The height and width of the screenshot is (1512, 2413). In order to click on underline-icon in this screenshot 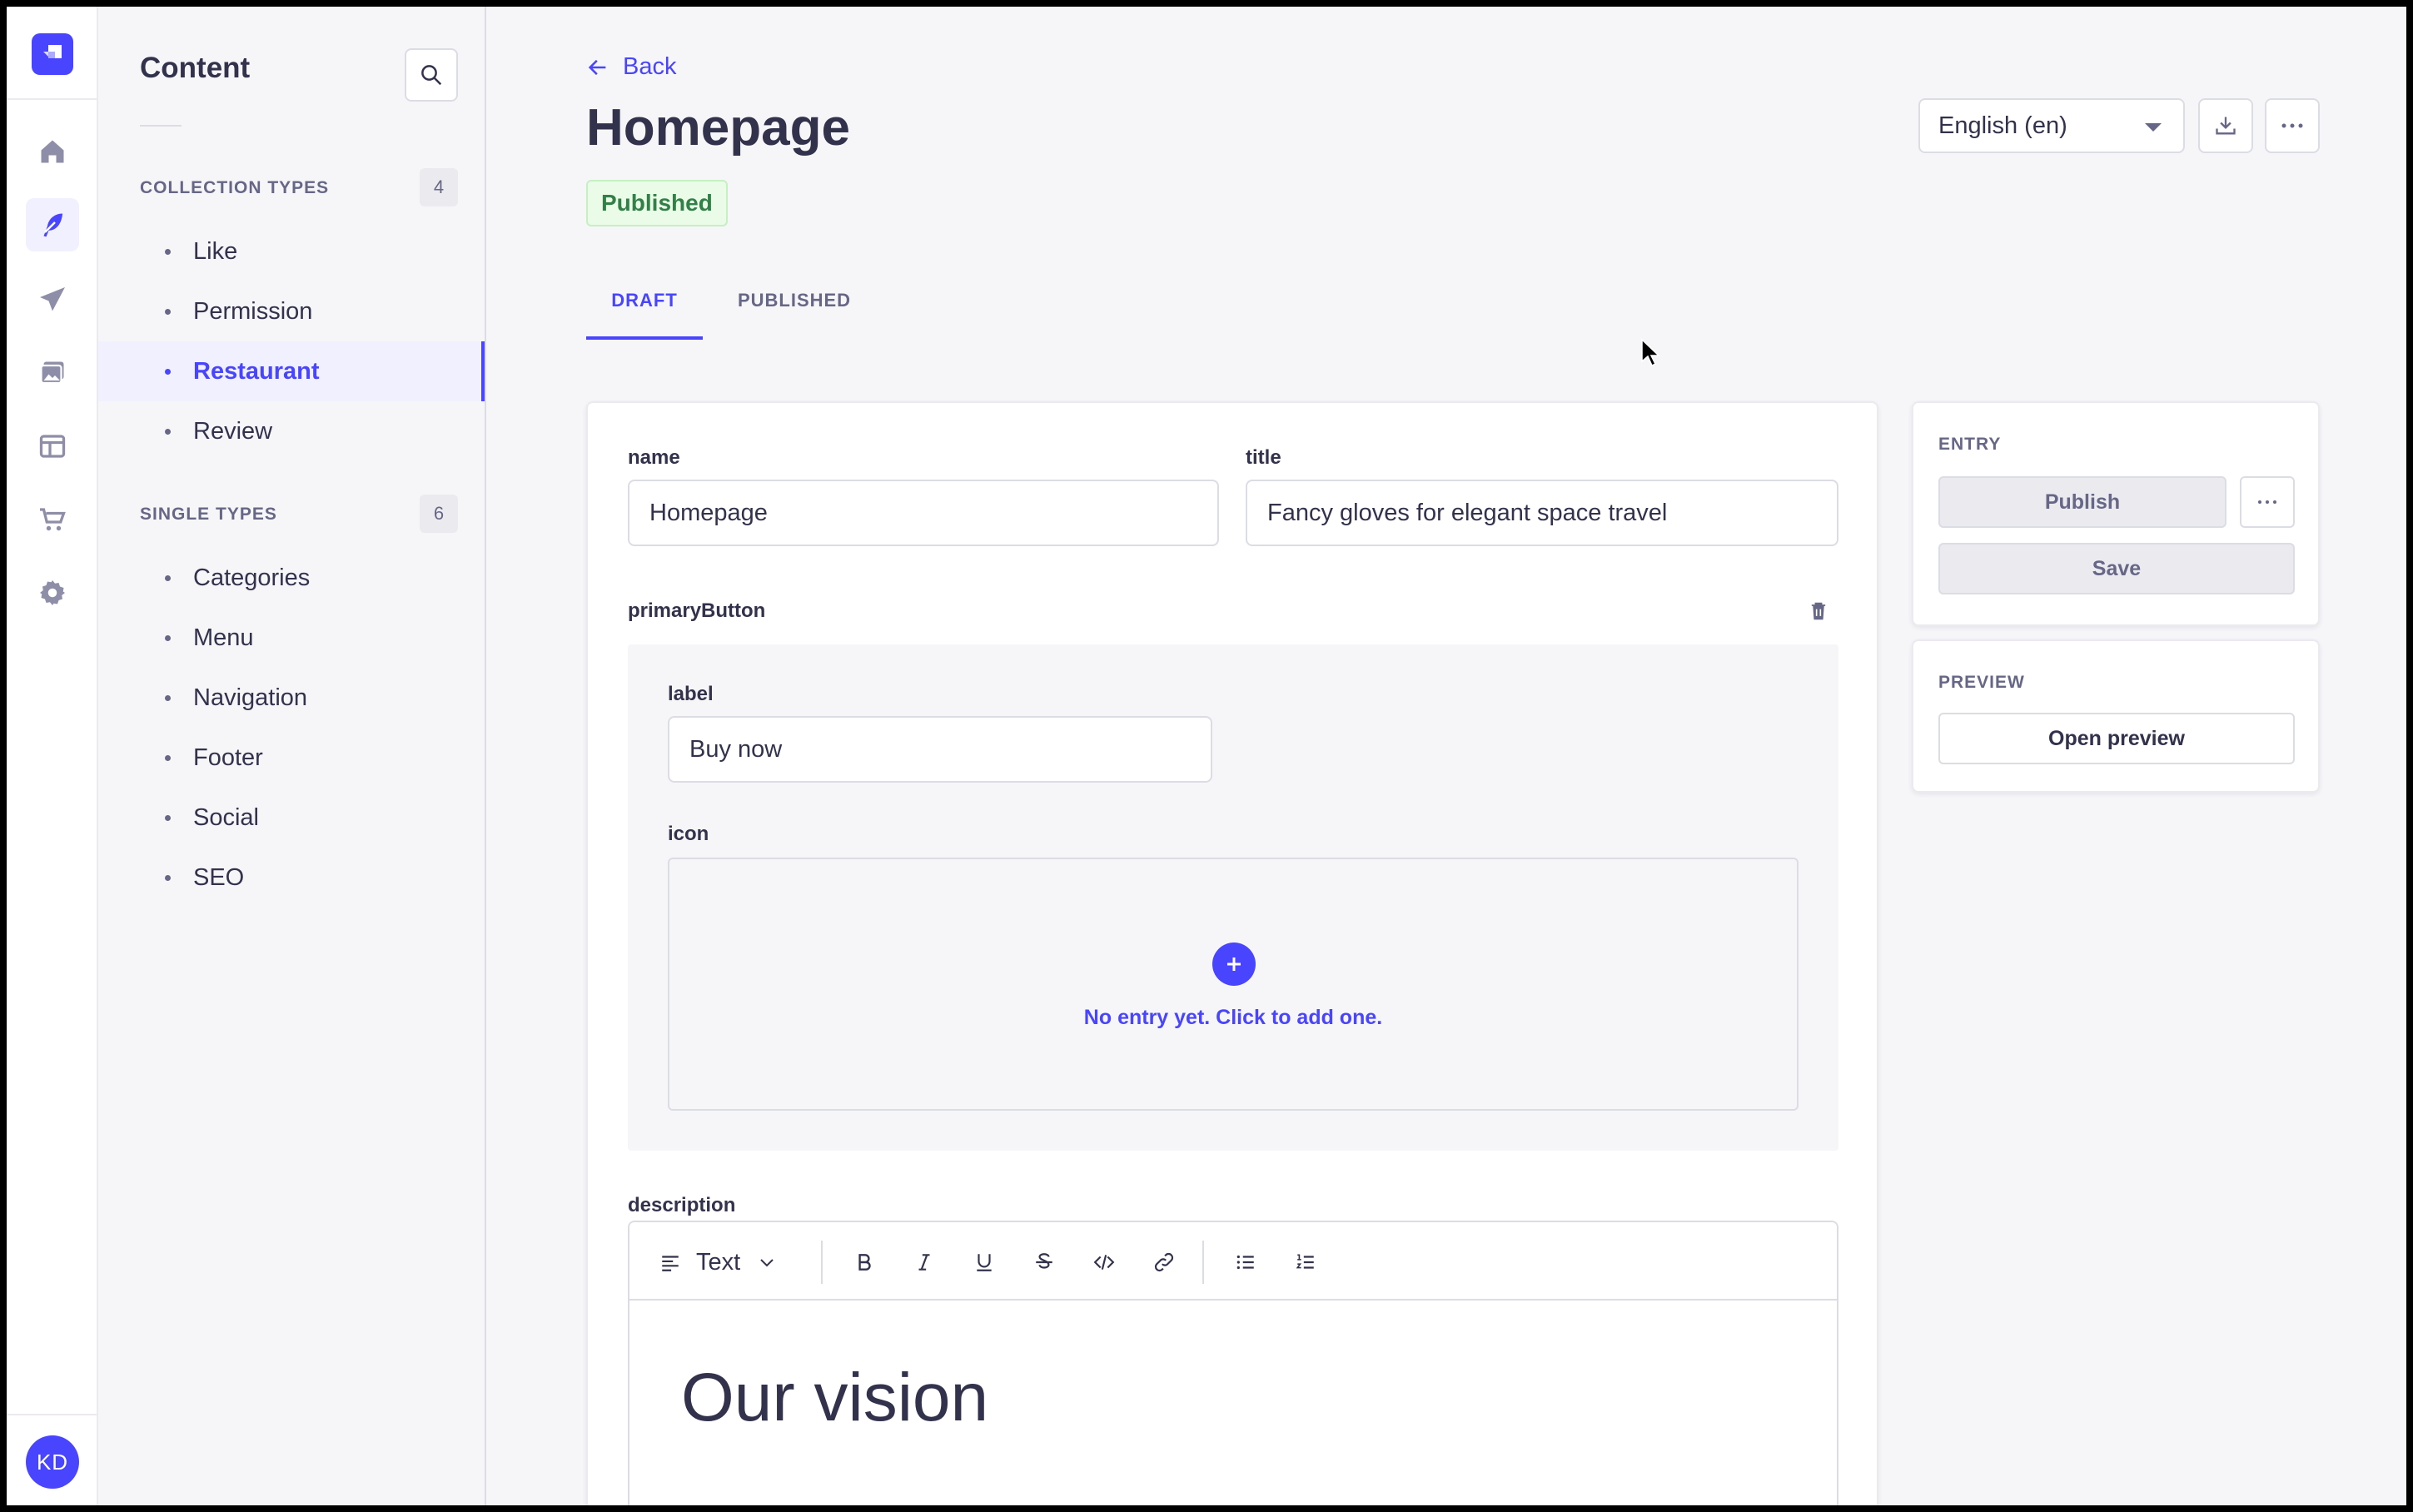, I will do `click(984, 1263)`.